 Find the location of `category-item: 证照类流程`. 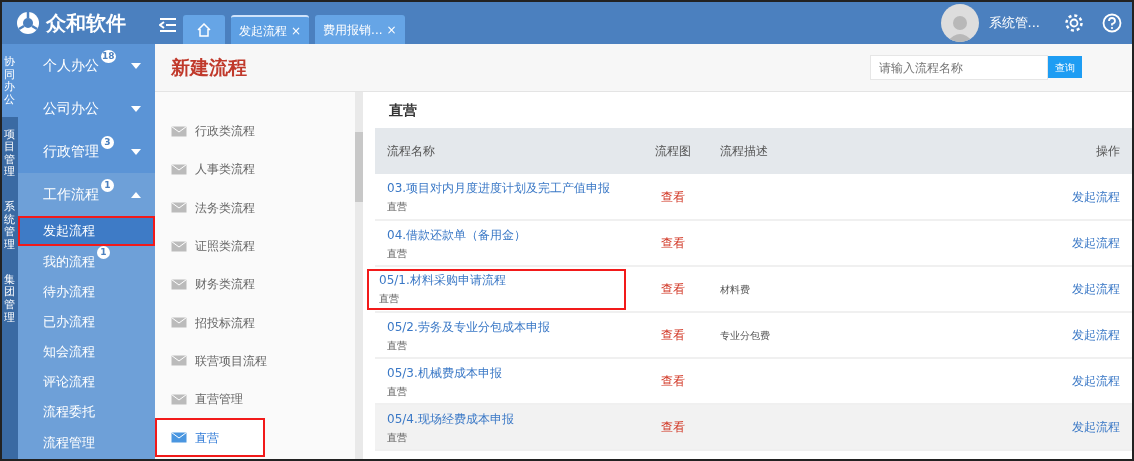

category-item: 证照类流程 is located at coordinates (255, 246).